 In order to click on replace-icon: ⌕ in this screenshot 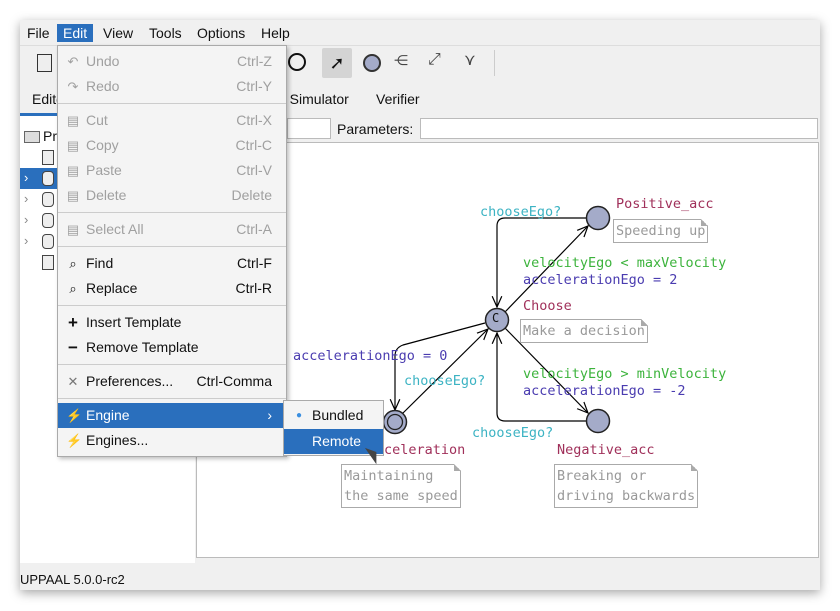, I will do `click(73, 288)`.